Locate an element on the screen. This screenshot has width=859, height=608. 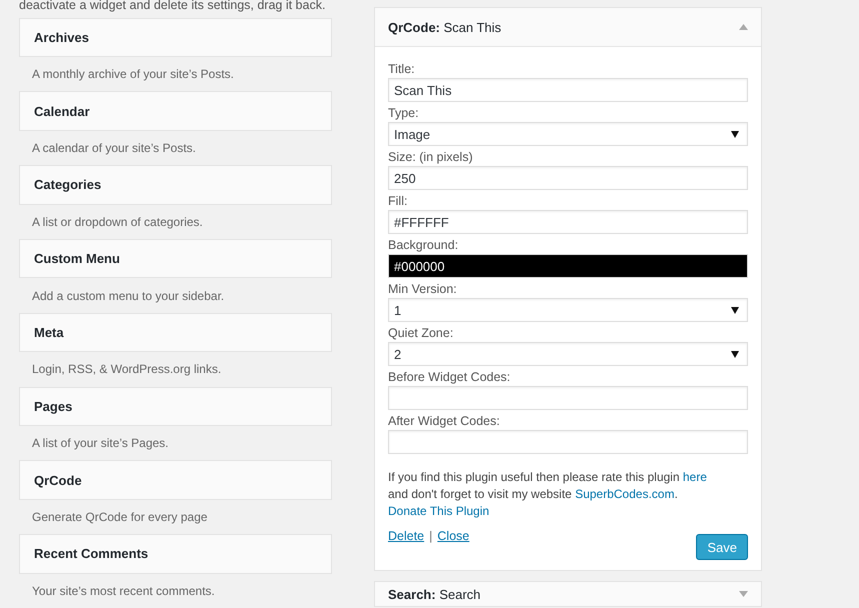
input-field: #FFFFFF is located at coordinates (568, 222).